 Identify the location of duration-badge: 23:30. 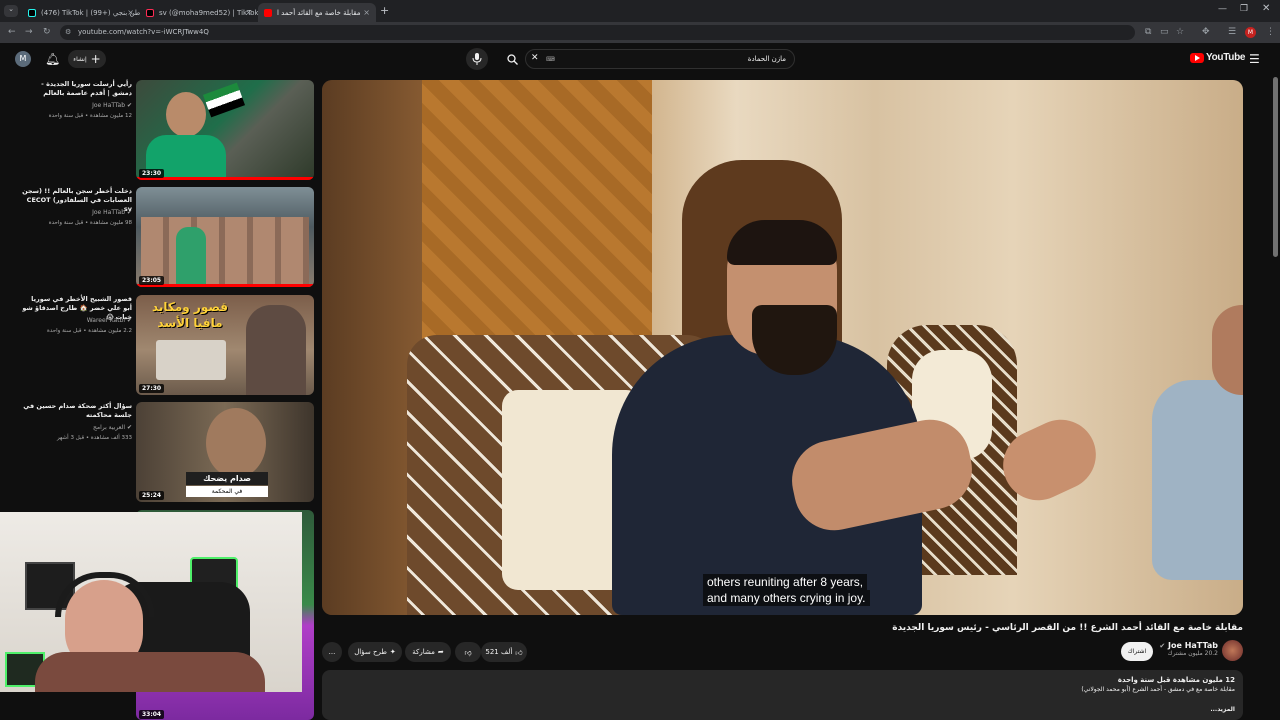
(152, 173).